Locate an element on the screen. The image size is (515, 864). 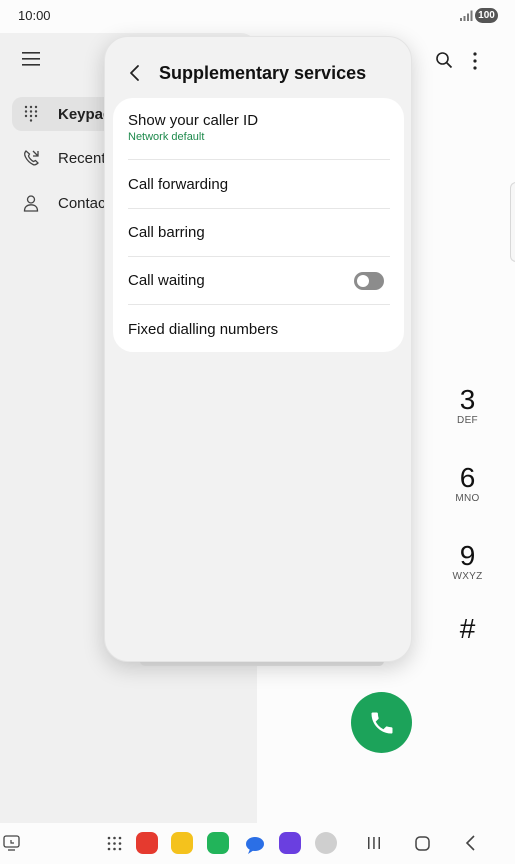
dial-key-digit: 9 is located at coordinates (467, 555).